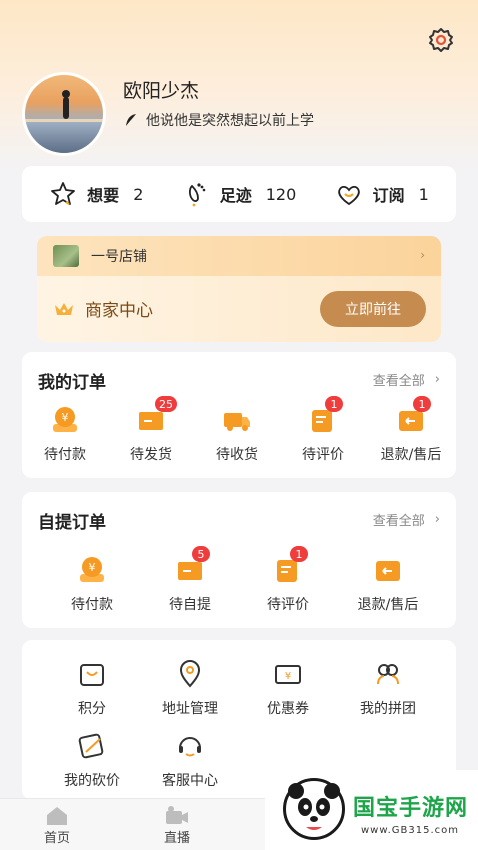 The image size is (478, 850). Describe the element at coordinates (201, 554) in the screenshot. I see `badge: 5` at that location.